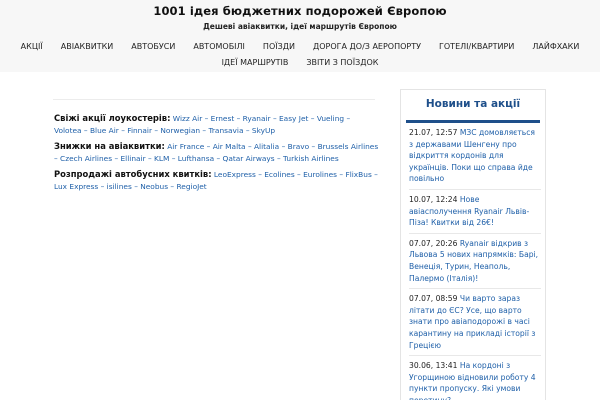 This screenshot has width=600, height=400. What do you see at coordinates (311, 158) in the screenshot?
I see `carrier-link: Turkish Airlines` at bounding box center [311, 158].